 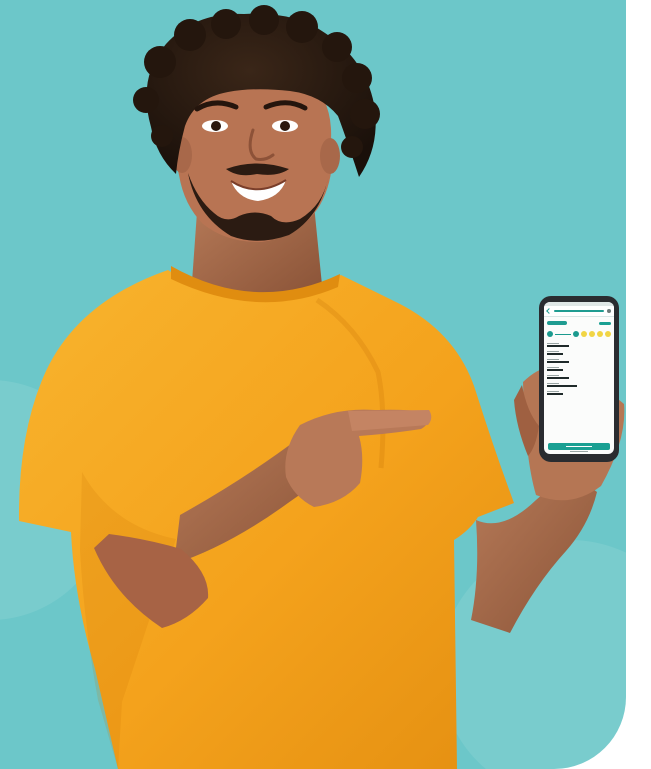 I want to click on phone-top-row, so click(x=579, y=322).